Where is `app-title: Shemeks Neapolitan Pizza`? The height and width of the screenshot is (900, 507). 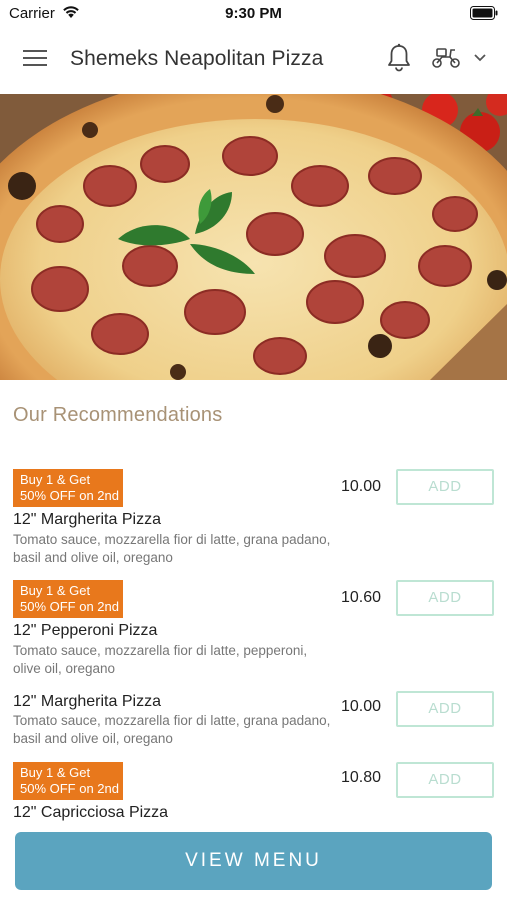
app-title: Shemeks Neapolitan Pizza is located at coordinates (197, 58).